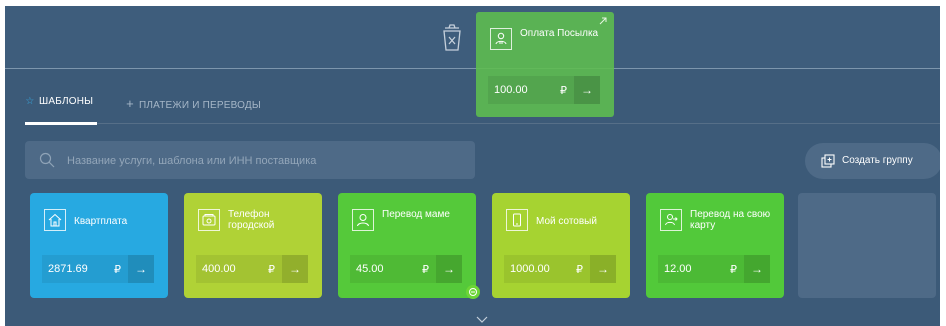  What do you see at coordinates (416, 214) in the screenshot?
I see `template-title: Перевод маме` at bounding box center [416, 214].